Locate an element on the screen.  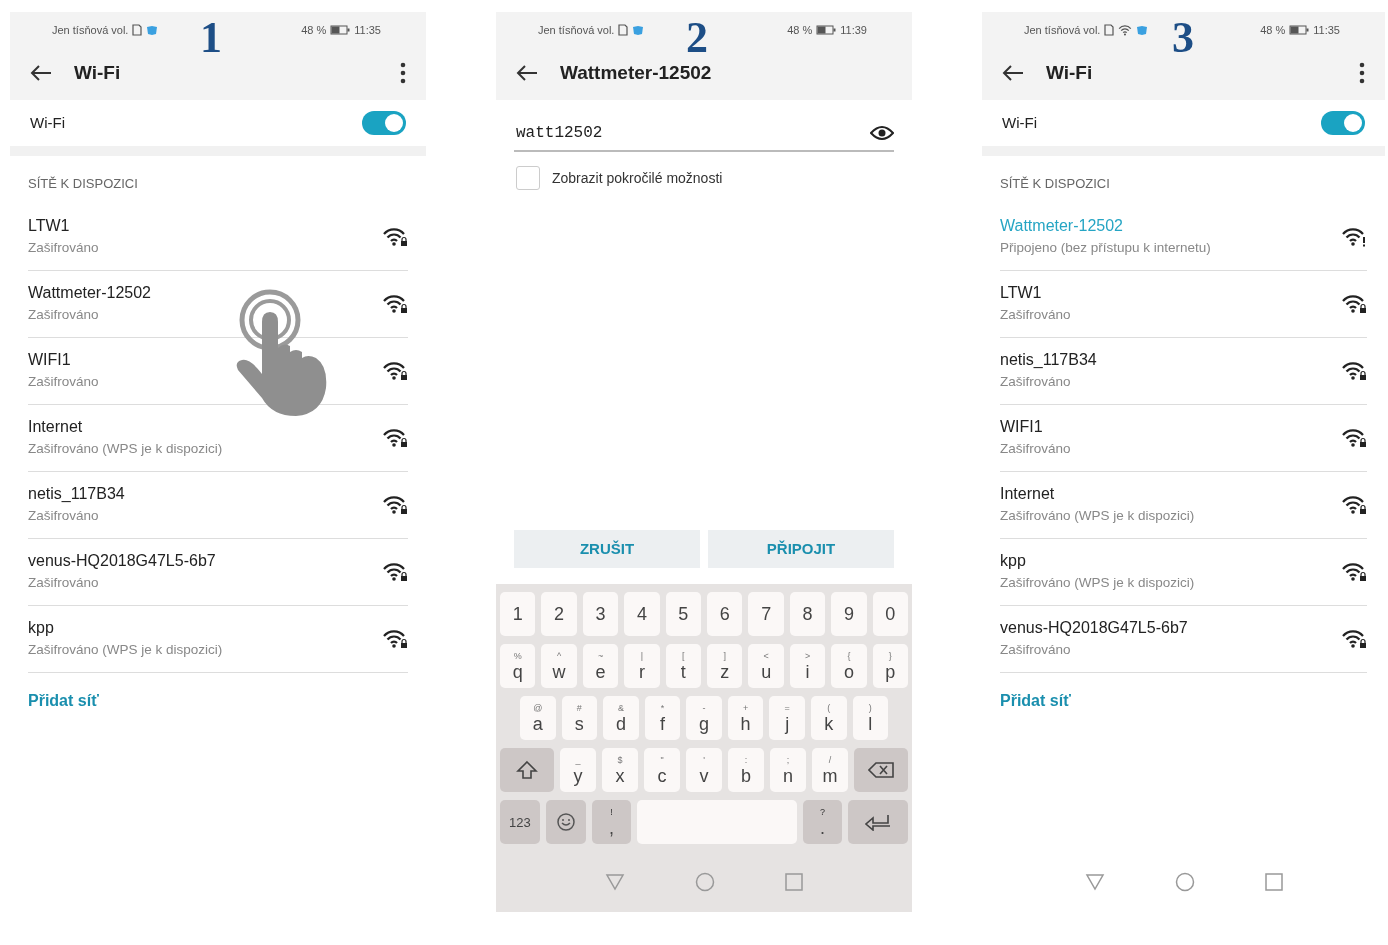
keyboard-key: 4 is located at coordinates (642, 614).